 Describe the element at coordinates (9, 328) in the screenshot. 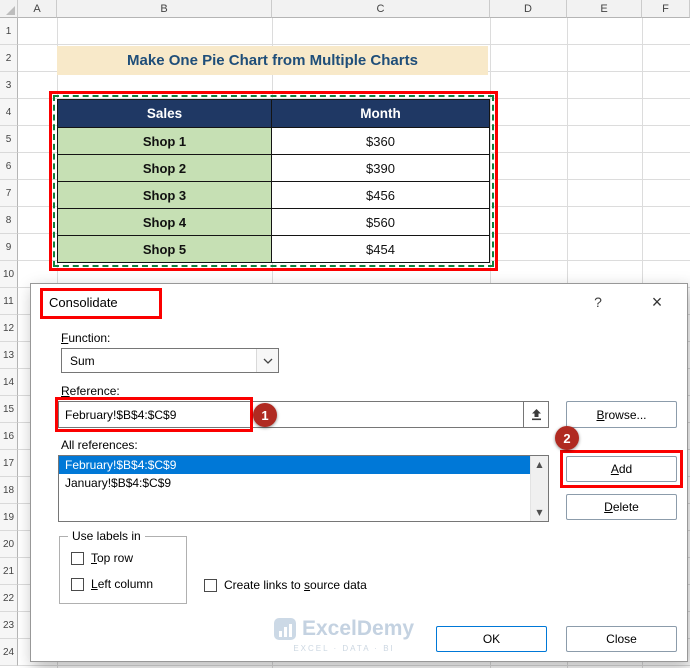

I see `row-header: 12` at that location.